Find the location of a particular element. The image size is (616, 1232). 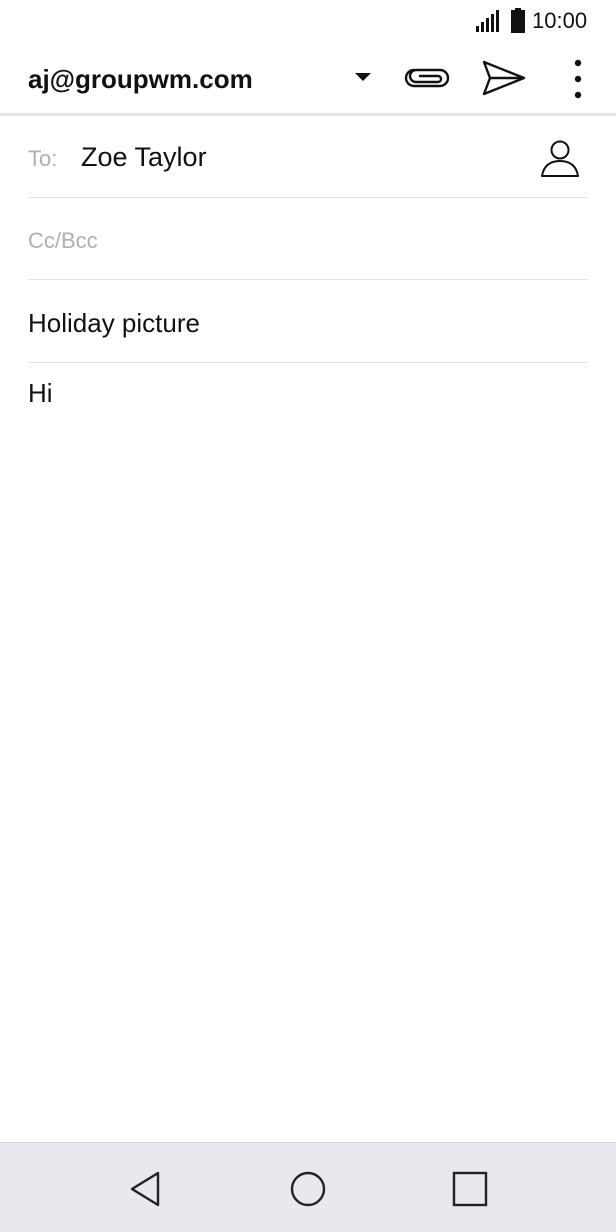

to-recipient: Zoe Taylor is located at coordinates (144, 157).